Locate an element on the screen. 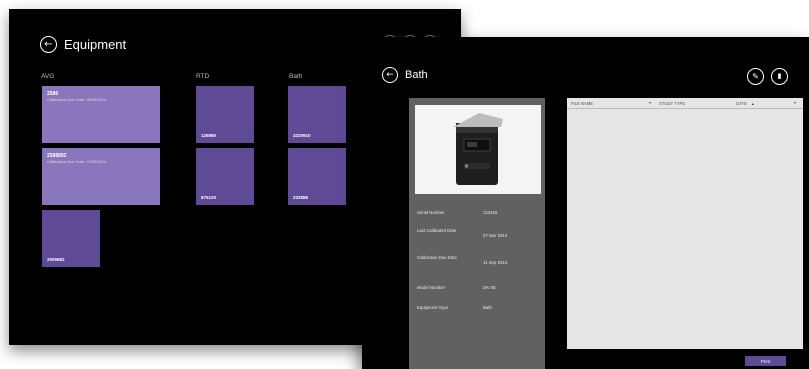 Image resolution: width=809 pixels, height=369 pixels. equipment-tile: 2586 Calibration Due Date: 06/25/2014 is located at coordinates (101, 114).